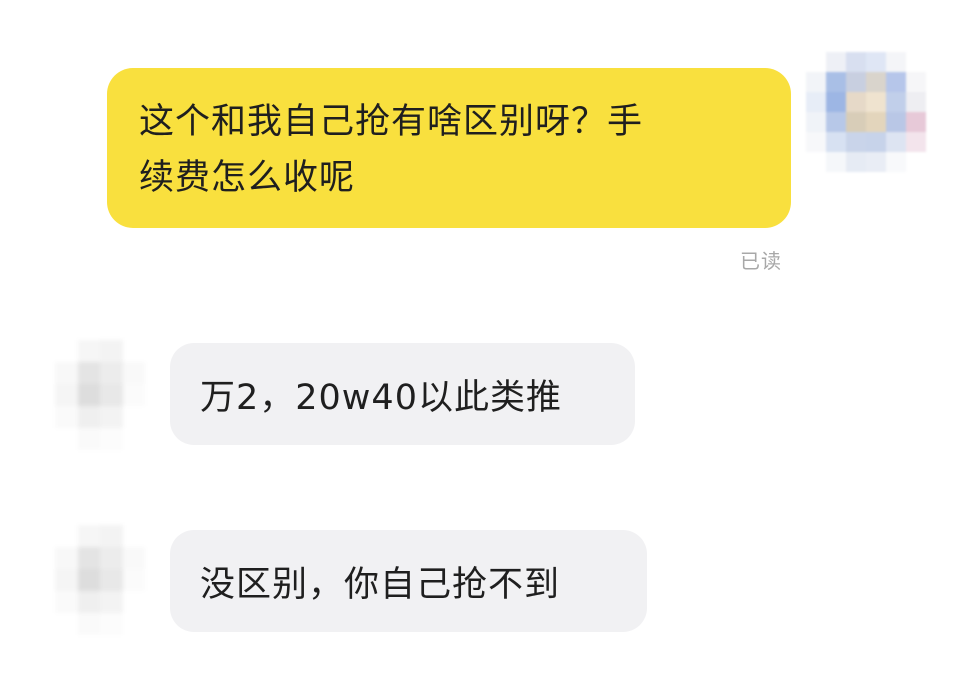  Describe the element at coordinates (380, 584) in the screenshot. I see `incoming-message-text: 没区别，你自己抢不到` at that location.